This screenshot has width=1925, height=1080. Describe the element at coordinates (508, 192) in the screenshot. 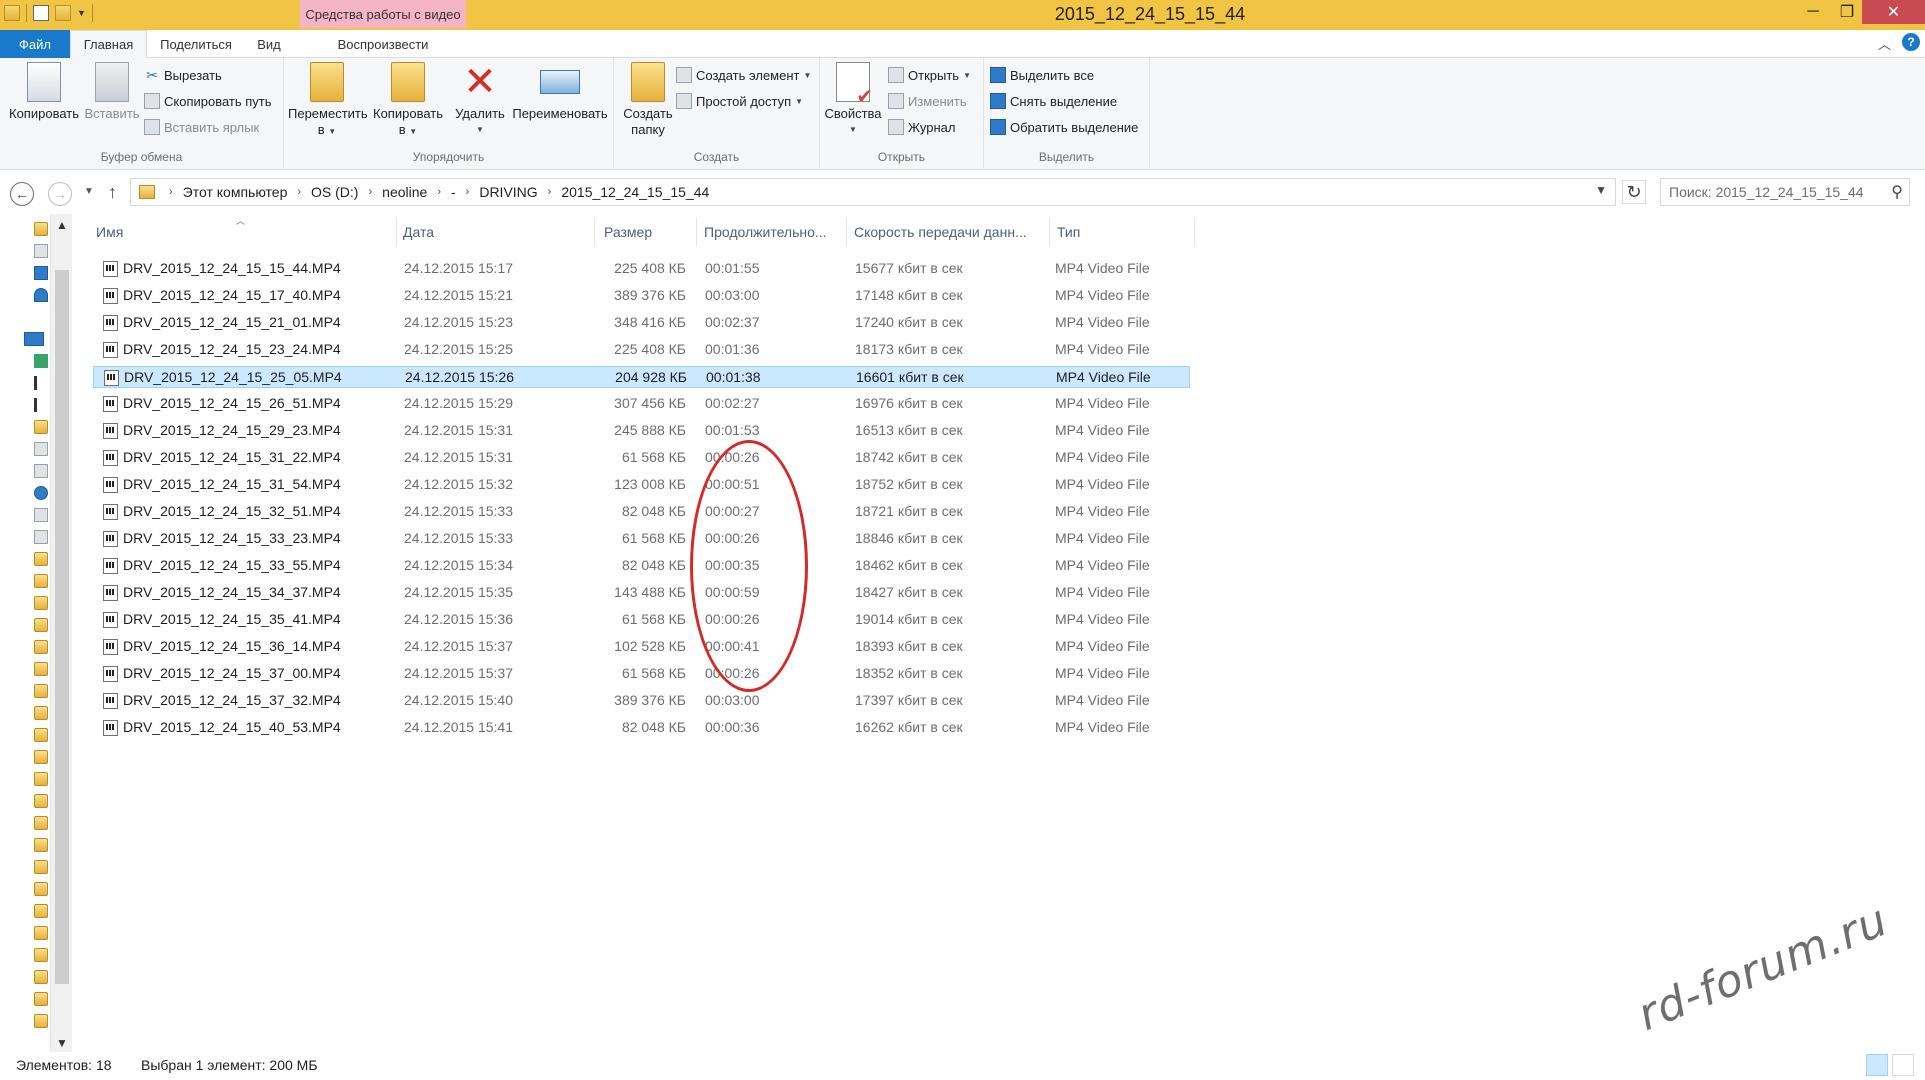

I see `breadcrumb-driving: DRIVING` at that location.